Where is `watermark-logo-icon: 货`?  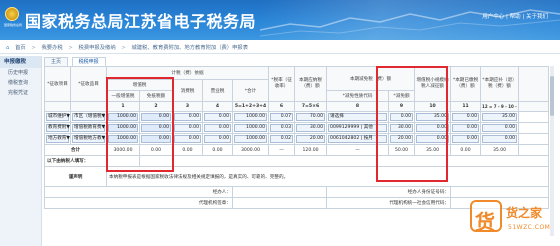 watermark-logo-icon: 货 is located at coordinates (486, 217).